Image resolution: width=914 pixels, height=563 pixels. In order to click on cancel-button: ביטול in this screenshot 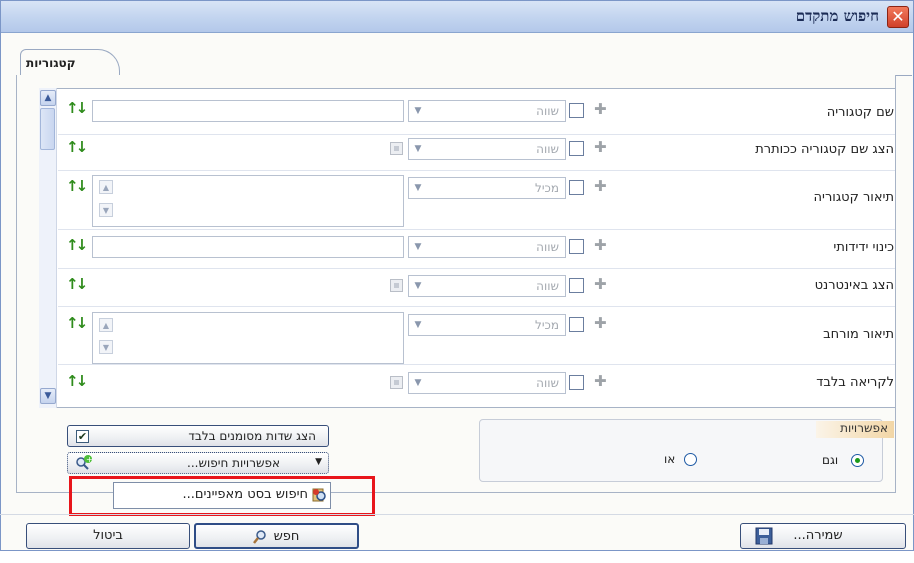, I will do `click(108, 536)`.